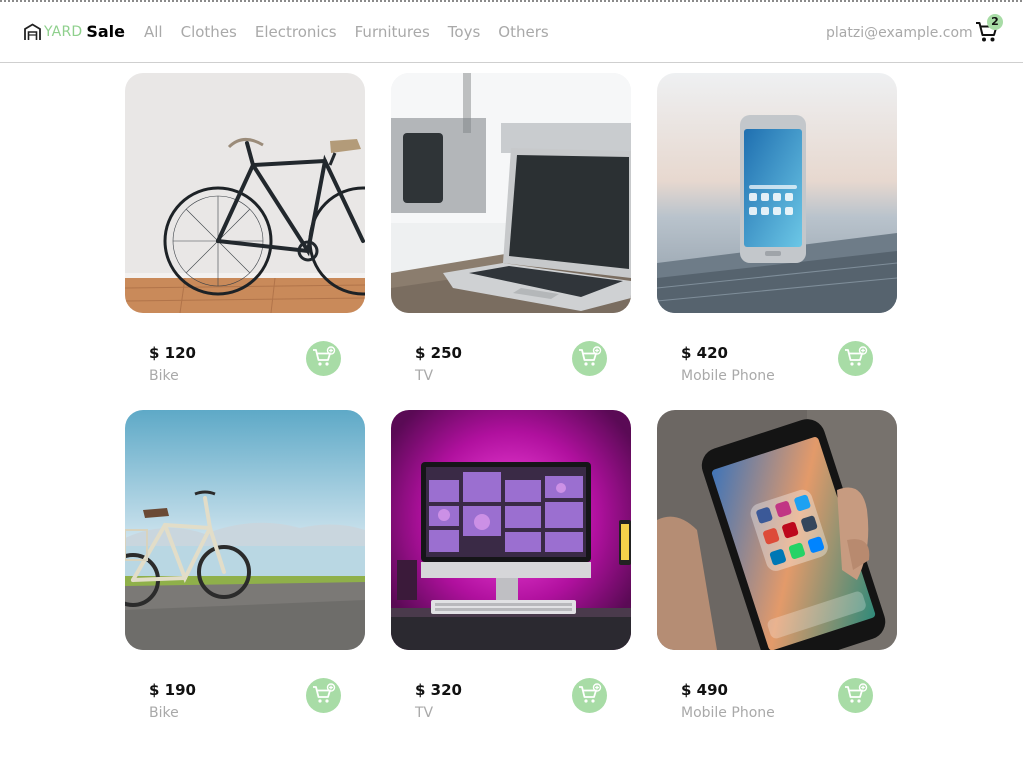  I want to click on product-price: $ 250, so click(438, 353).